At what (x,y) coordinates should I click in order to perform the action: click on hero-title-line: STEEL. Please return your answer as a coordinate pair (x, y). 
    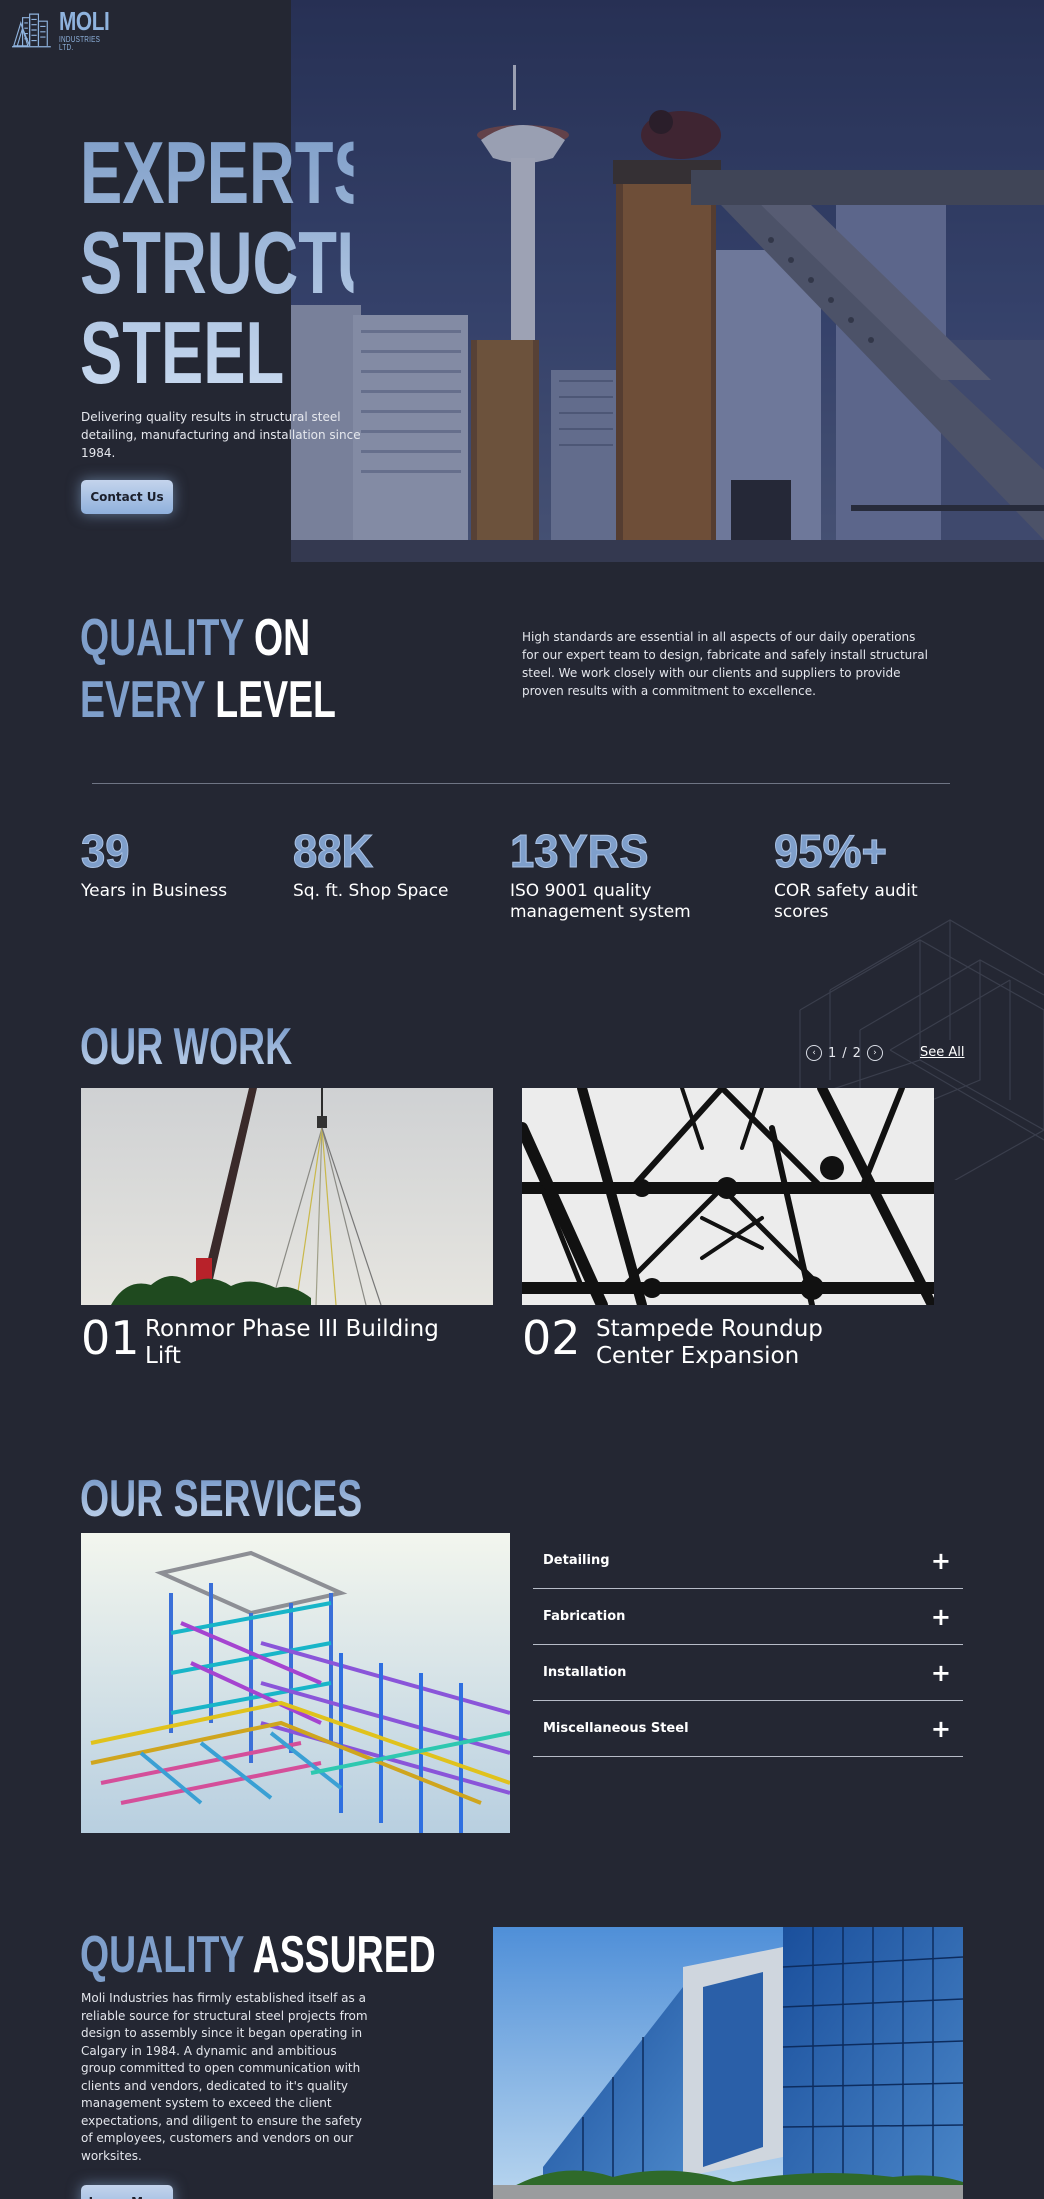
    Looking at the image, I should click on (182, 352).